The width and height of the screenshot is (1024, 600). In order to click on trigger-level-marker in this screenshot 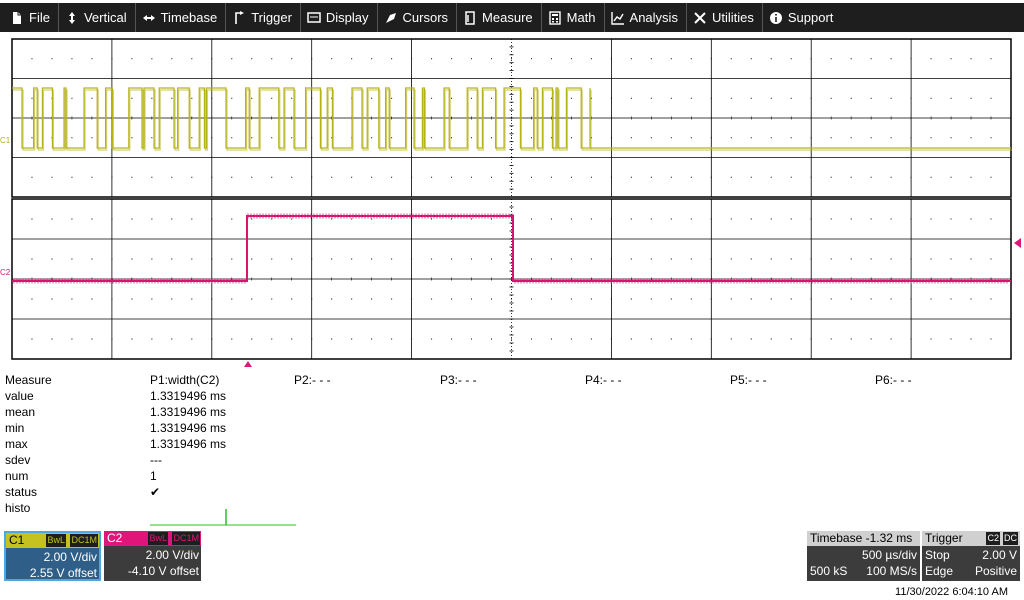, I will do `click(1017, 243)`.